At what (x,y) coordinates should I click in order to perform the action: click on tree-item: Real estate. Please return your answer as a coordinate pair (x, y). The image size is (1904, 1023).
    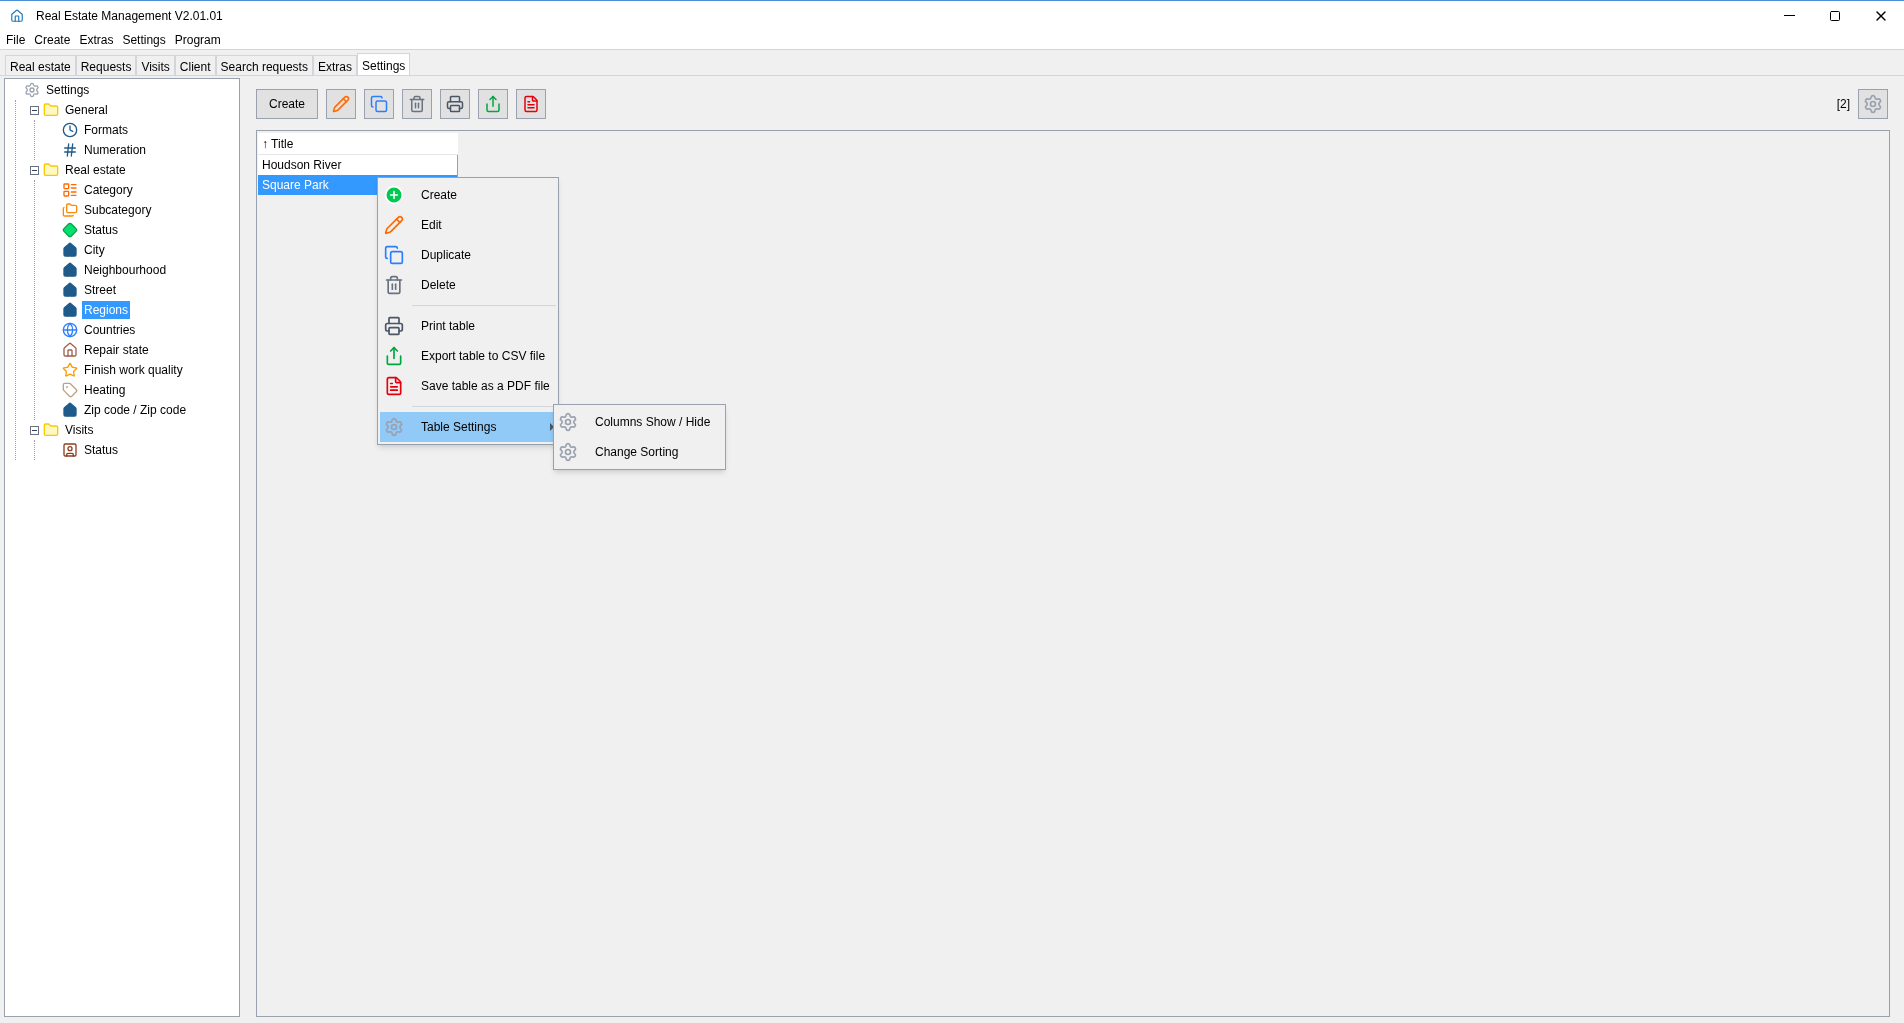
    Looking at the image, I should click on (95, 170).